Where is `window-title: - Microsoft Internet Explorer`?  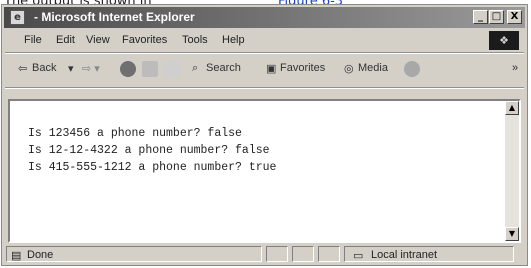 window-title: - Microsoft Internet Explorer is located at coordinates (114, 17).